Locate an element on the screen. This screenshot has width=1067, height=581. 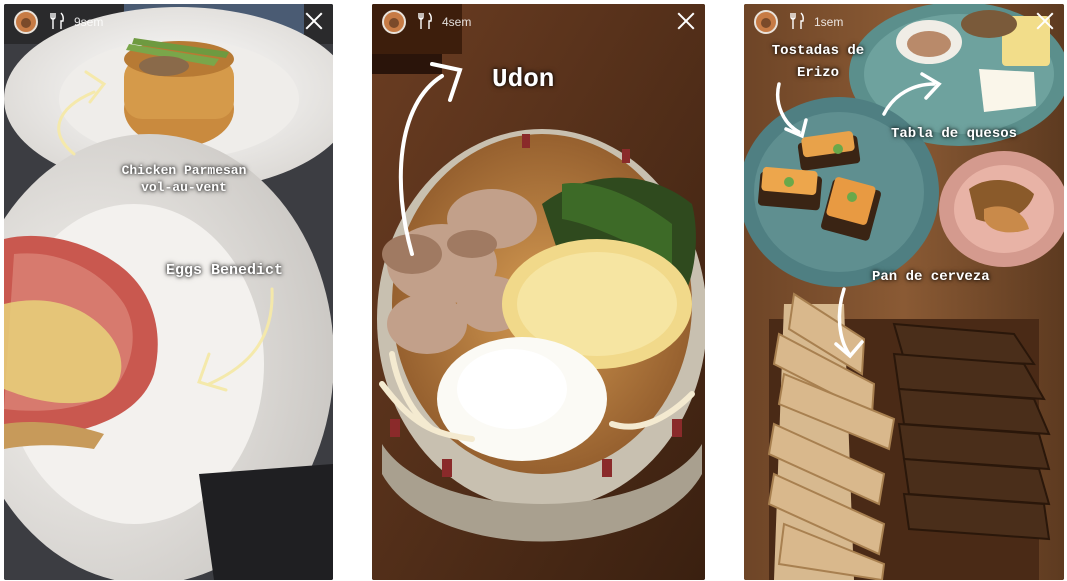
caption-quesos: Tabla de quesos is located at coordinates (954, 134).